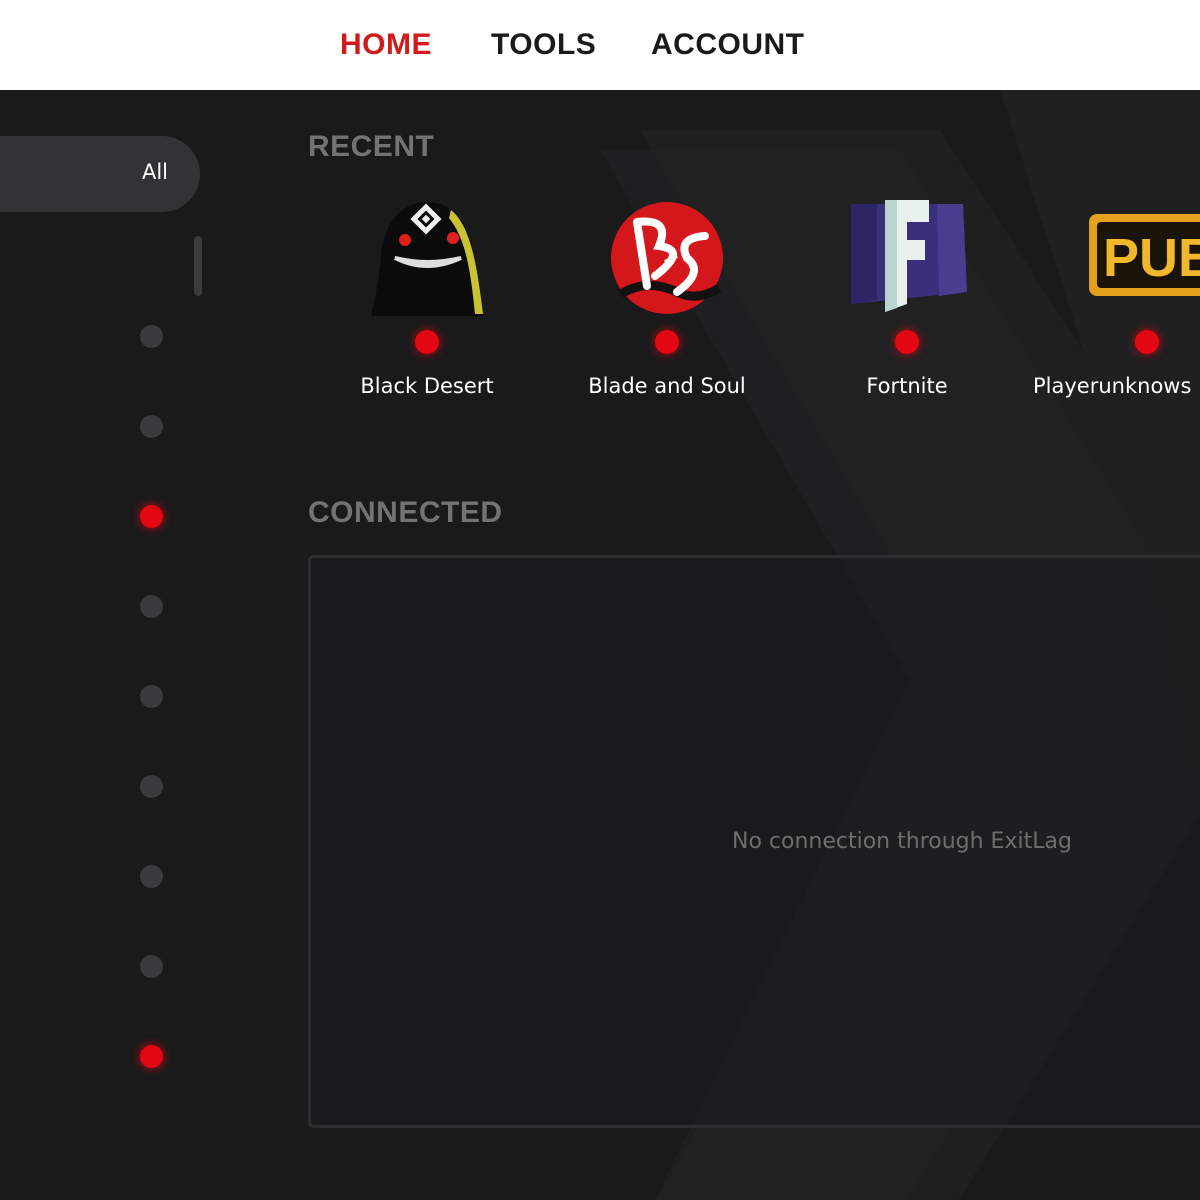  What do you see at coordinates (386, 45) in the screenshot?
I see `nav-home: HOME` at bounding box center [386, 45].